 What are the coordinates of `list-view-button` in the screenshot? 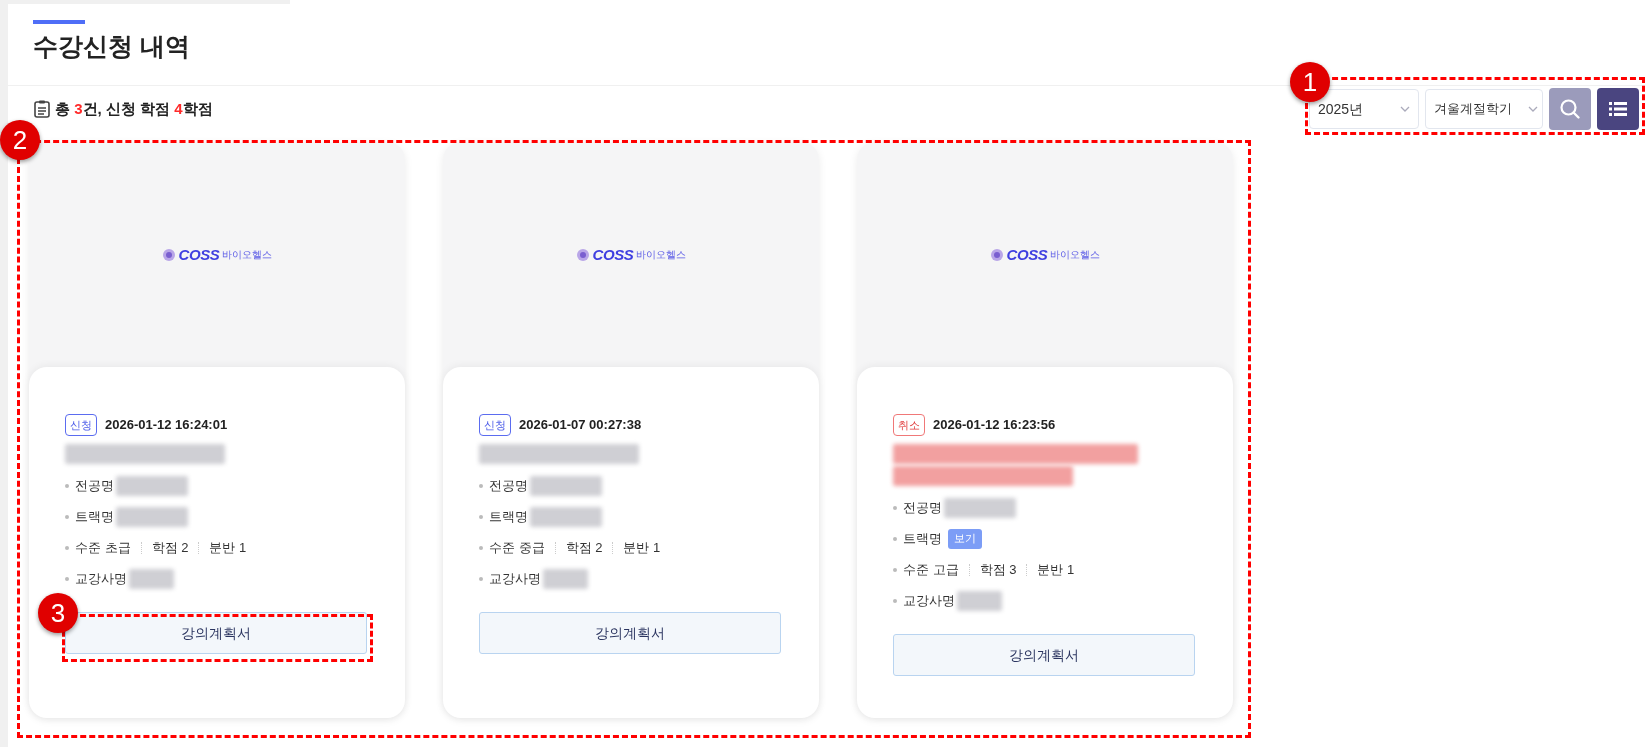 It's located at (1618, 109).